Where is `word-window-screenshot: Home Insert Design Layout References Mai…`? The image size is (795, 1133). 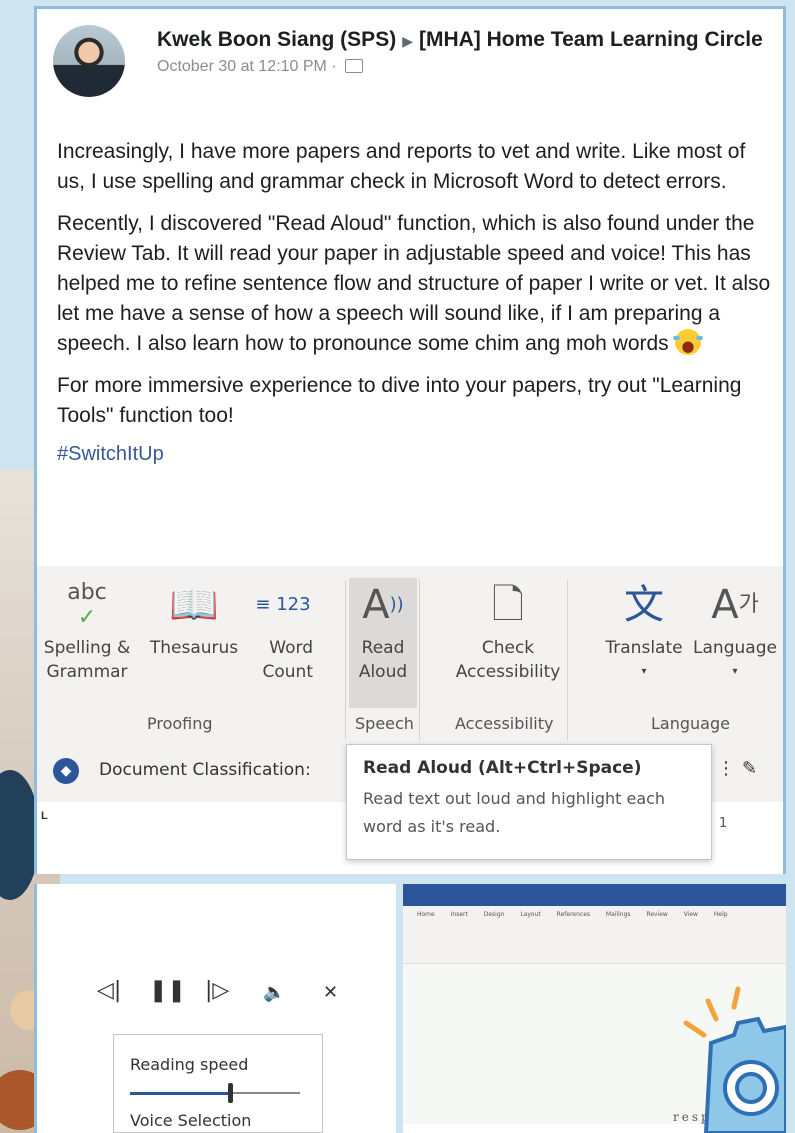 word-window-screenshot: Home Insert Design Layout References Mai… is located at coordinates (594, 1008).